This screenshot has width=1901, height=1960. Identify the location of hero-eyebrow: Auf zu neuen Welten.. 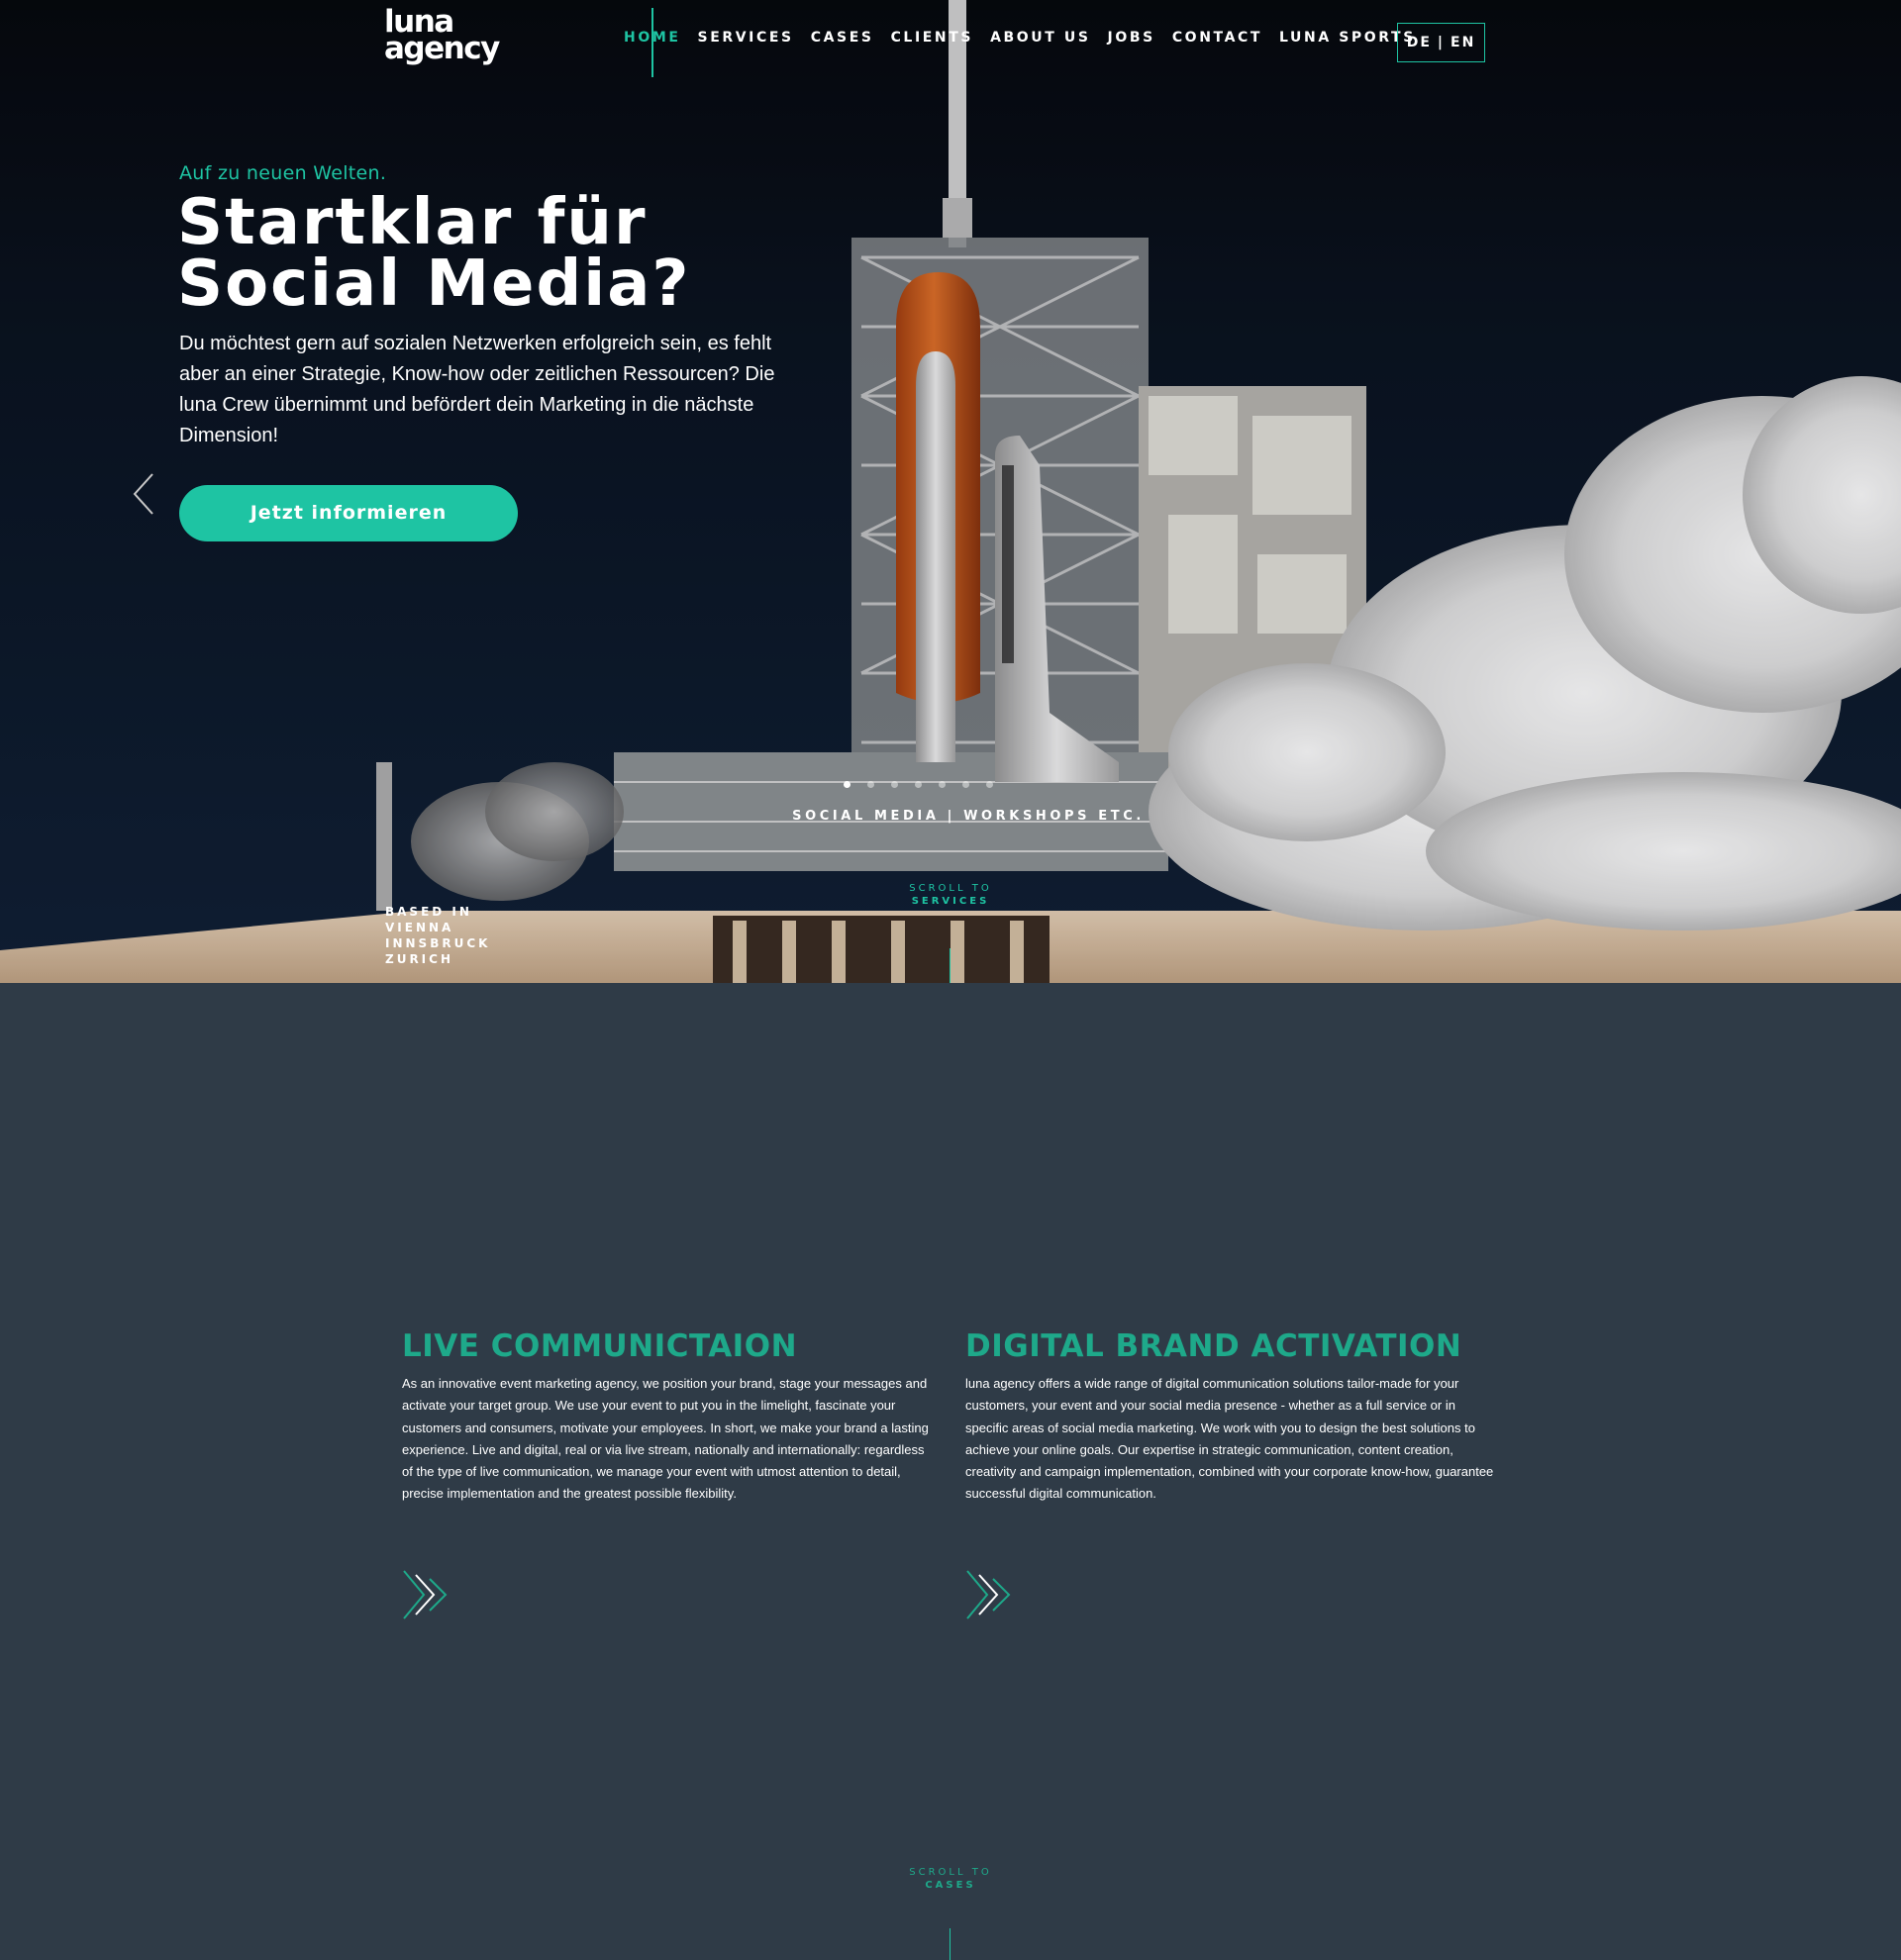
(283, 173).